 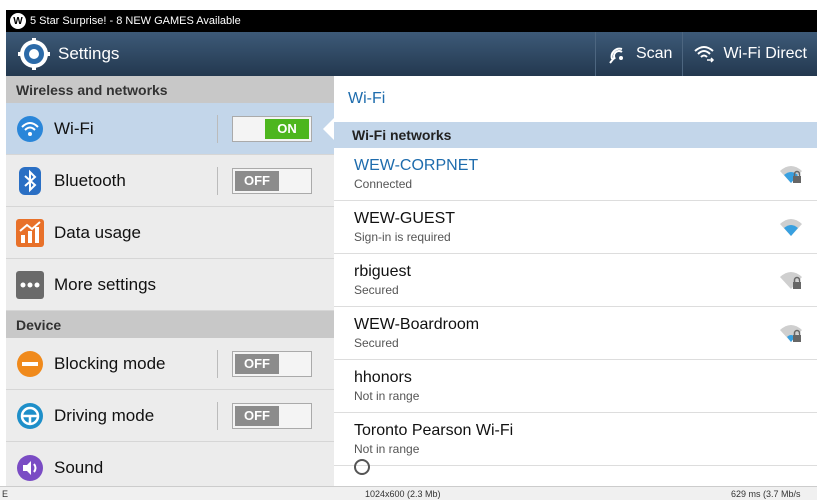 What do you see at coordinates (405, 218) in the screenshot?
I see `network-name: WEW-GUEST` at bounding box center [405, 218].